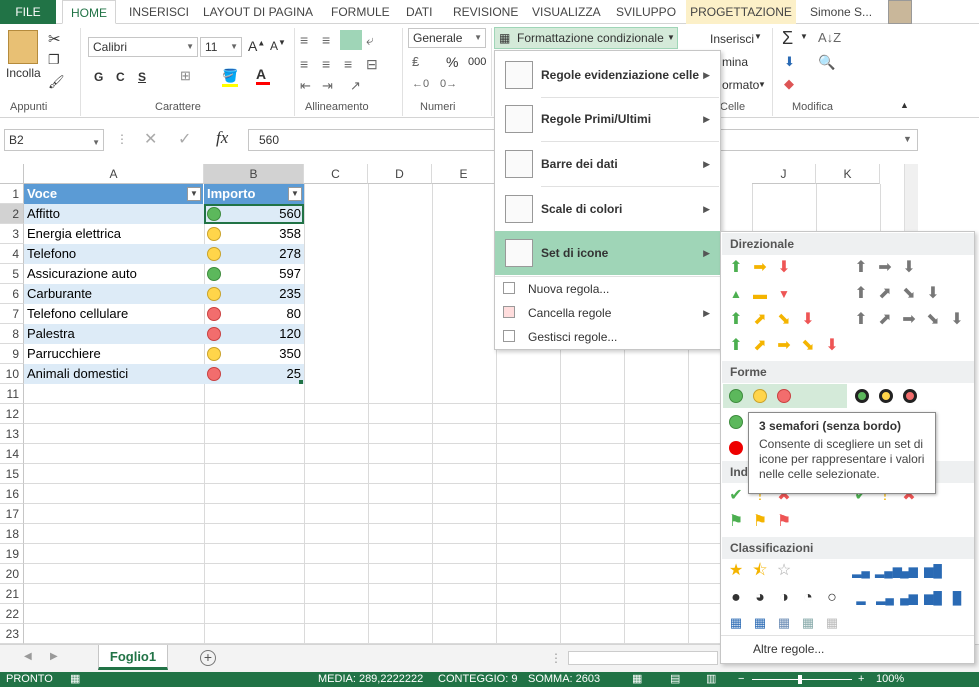 The height and width of the screenshot is (687, 979). Describe the element at coordinates (485, 12) in the screenshot. I see `tab-review: REVISIONE` at that location.